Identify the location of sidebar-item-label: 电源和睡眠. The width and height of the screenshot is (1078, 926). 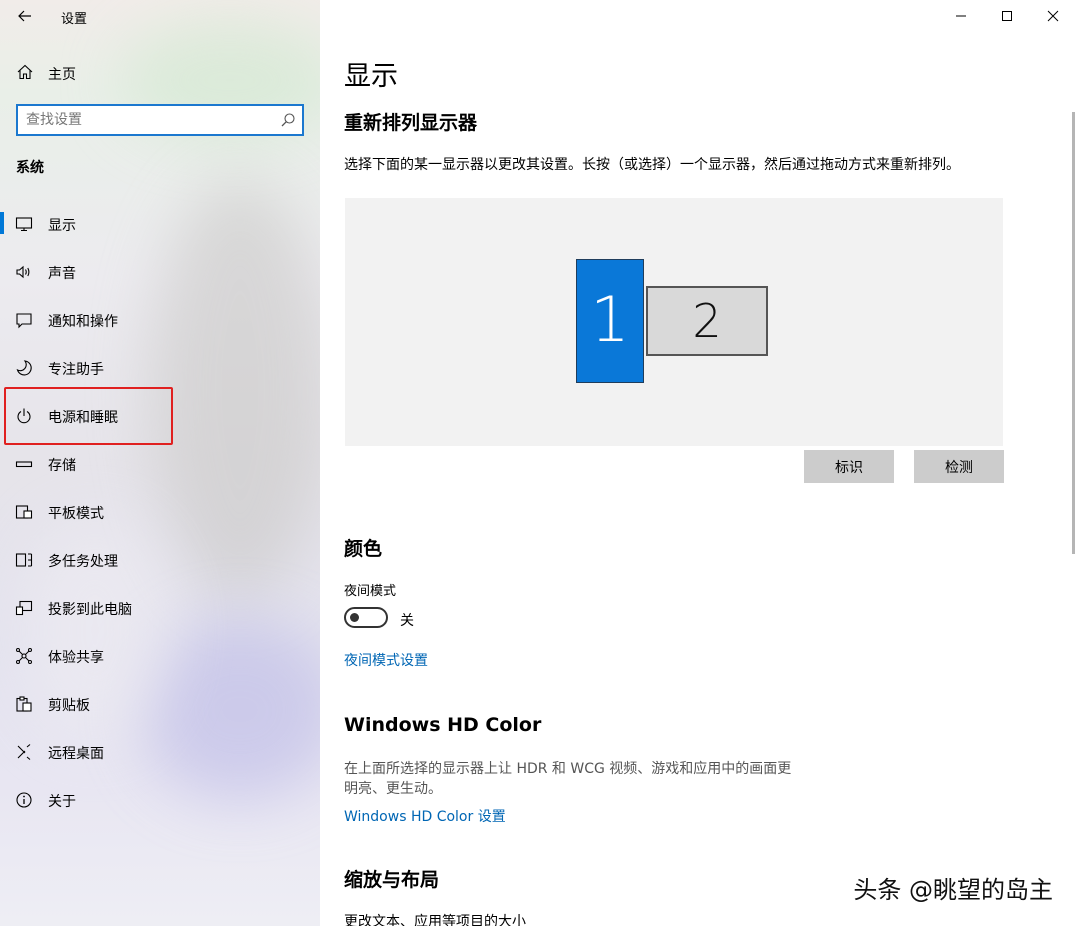
(83, 418).